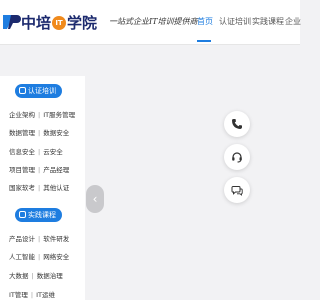  What do you see at coordinates (56, 170) in the screenshot?
I see `category-link: 产品经理` at bounding box center [56, 170].